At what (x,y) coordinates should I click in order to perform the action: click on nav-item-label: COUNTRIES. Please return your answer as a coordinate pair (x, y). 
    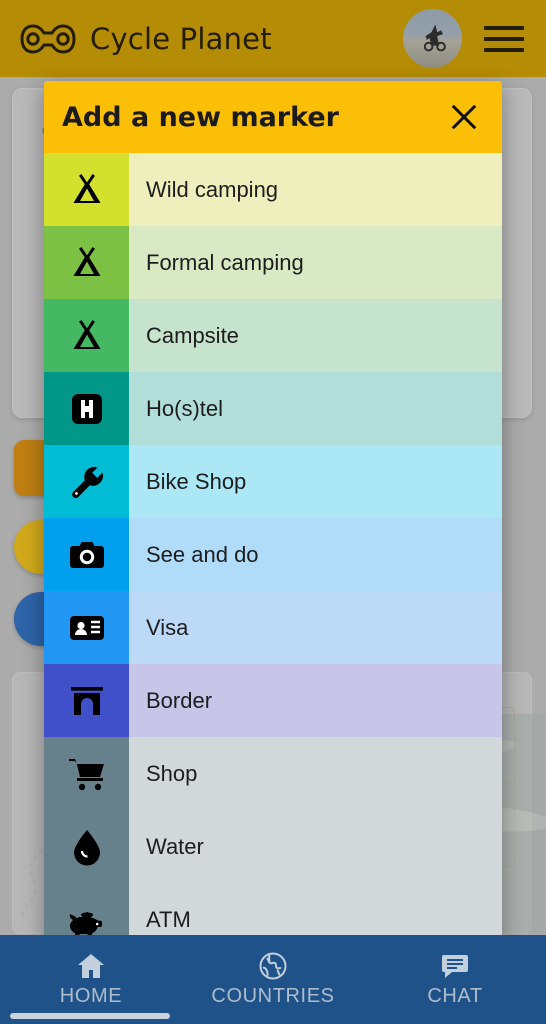
    Looking at the image, I should click on (273, 996).